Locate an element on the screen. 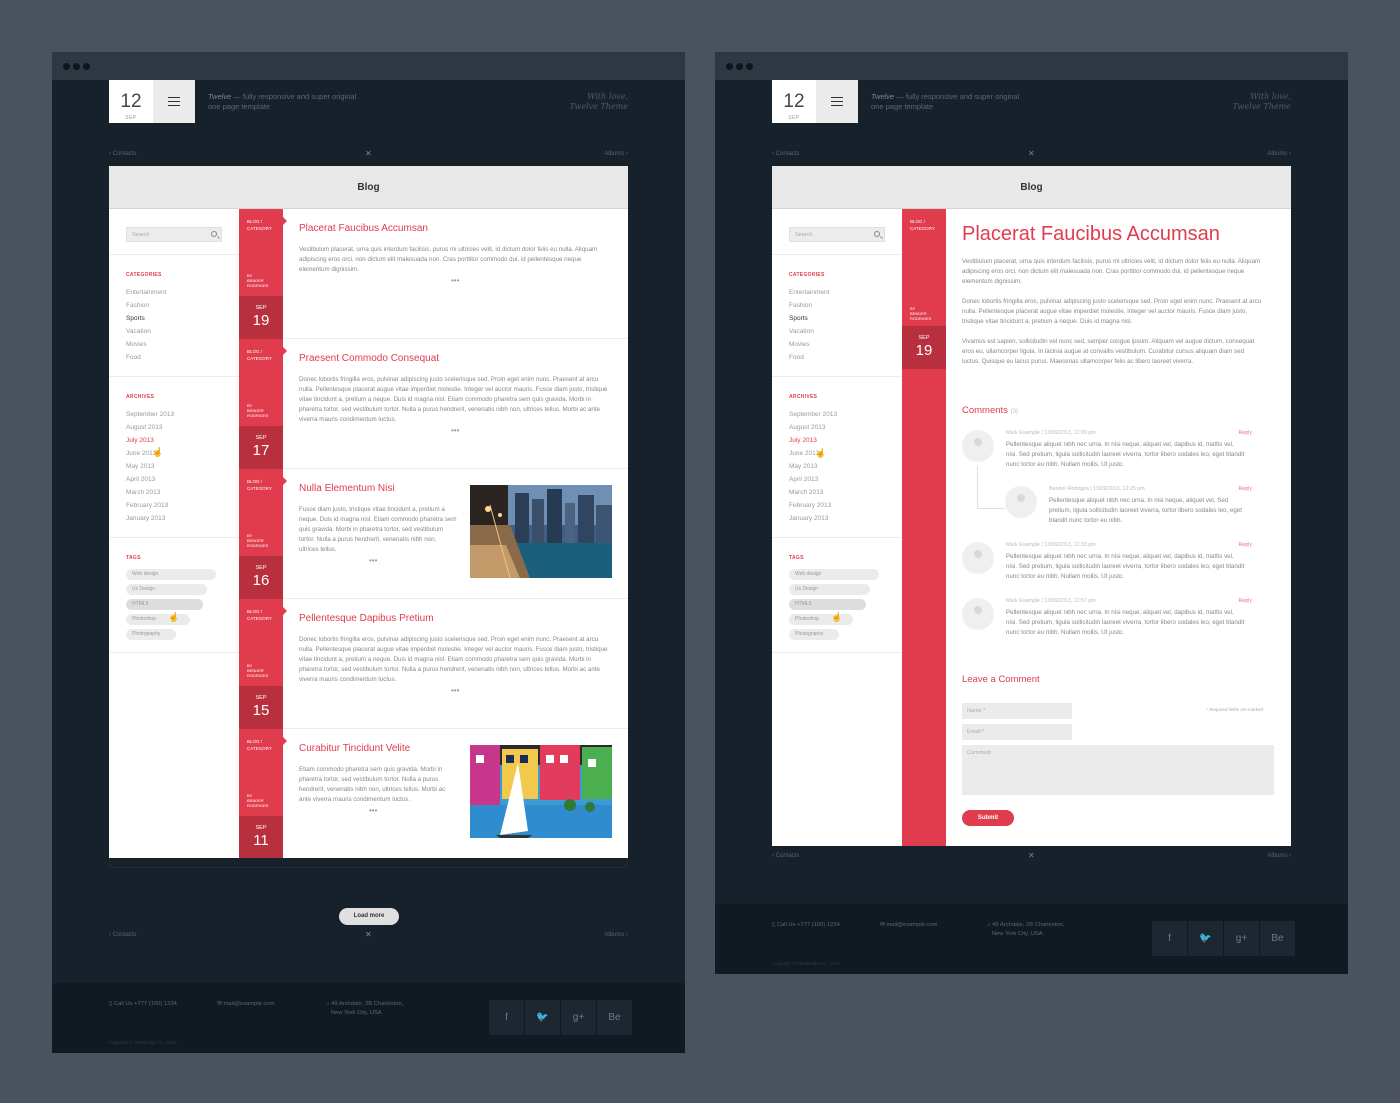 The image size is (1400, 1103). email-field: Email * is located at coordinates (1017, 732).